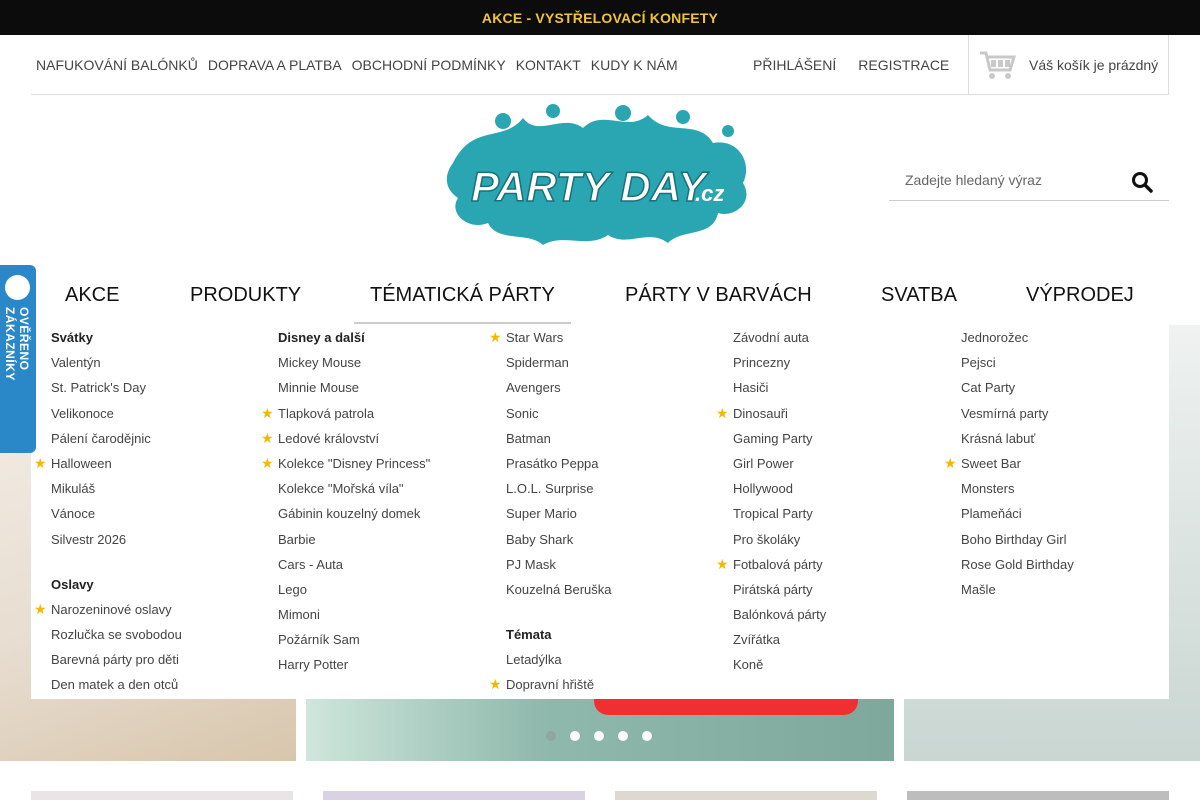  I want to click on menu-item: Pirátská párty, so click(779, 589).